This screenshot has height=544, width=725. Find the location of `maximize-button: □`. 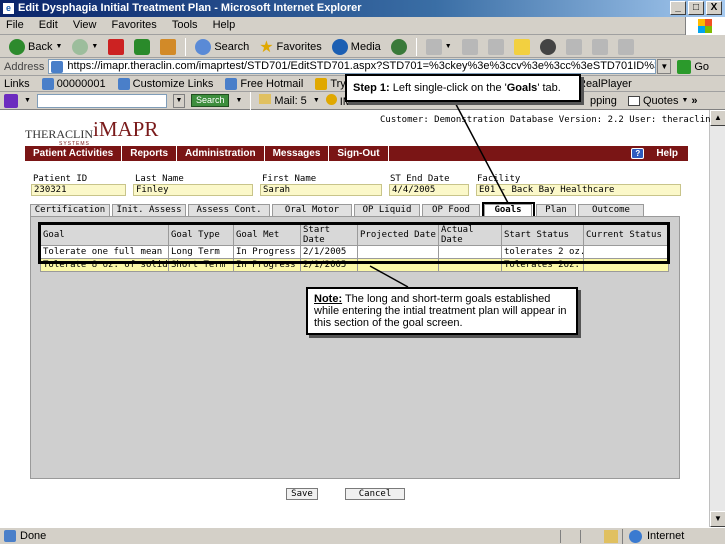

maximize-button: □ is located at coordinates (696, 8).